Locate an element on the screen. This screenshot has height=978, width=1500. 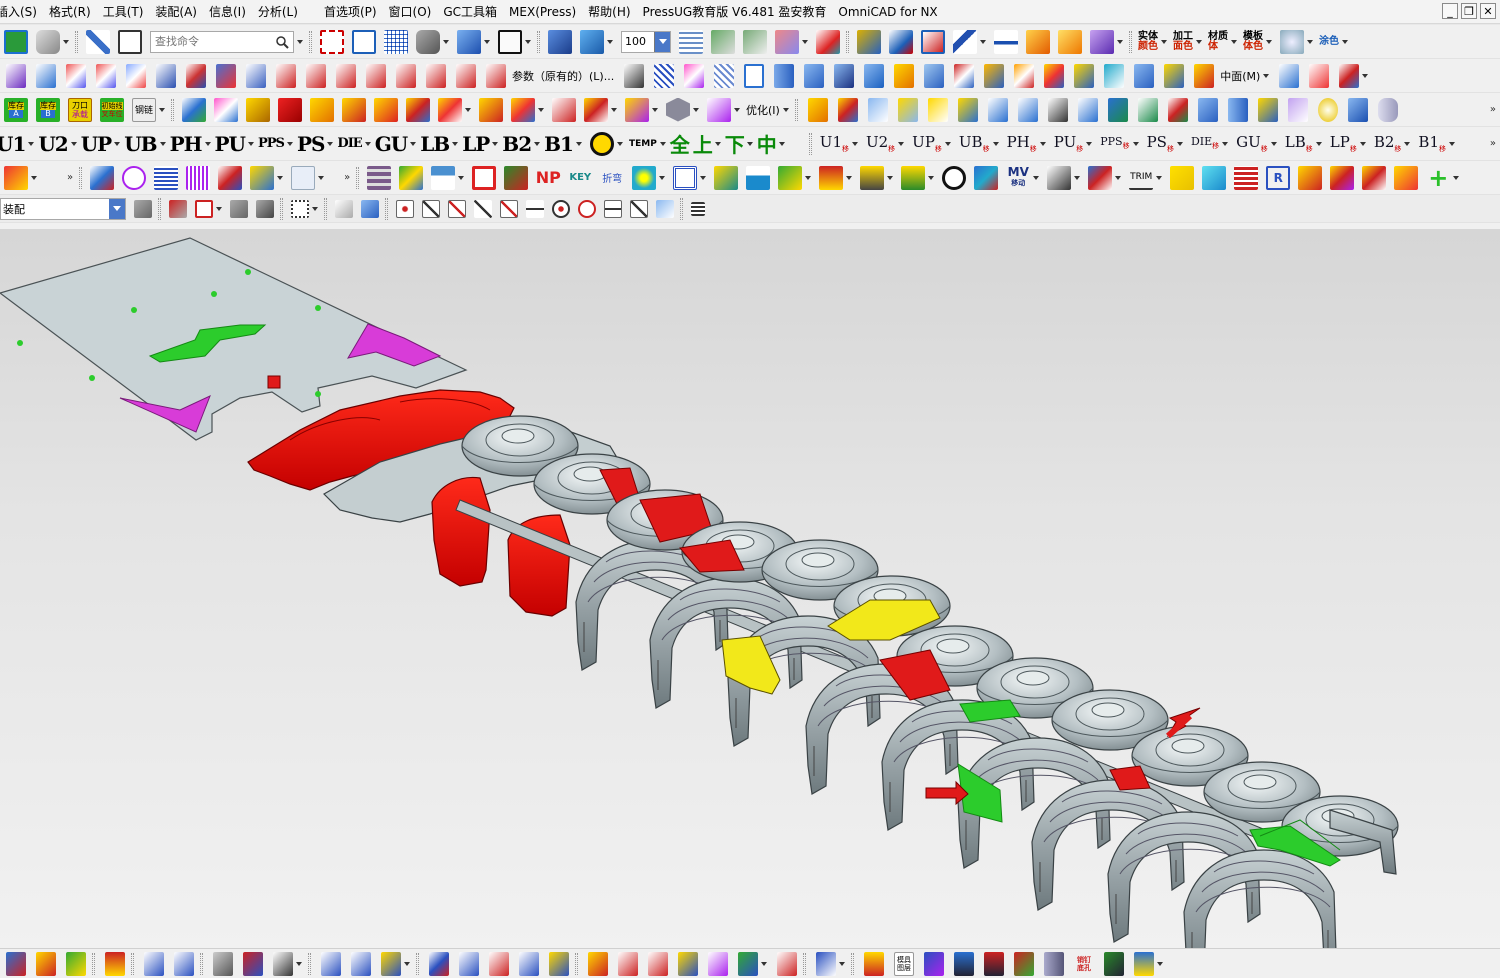
window-icon is located at coordinates (130, 41).